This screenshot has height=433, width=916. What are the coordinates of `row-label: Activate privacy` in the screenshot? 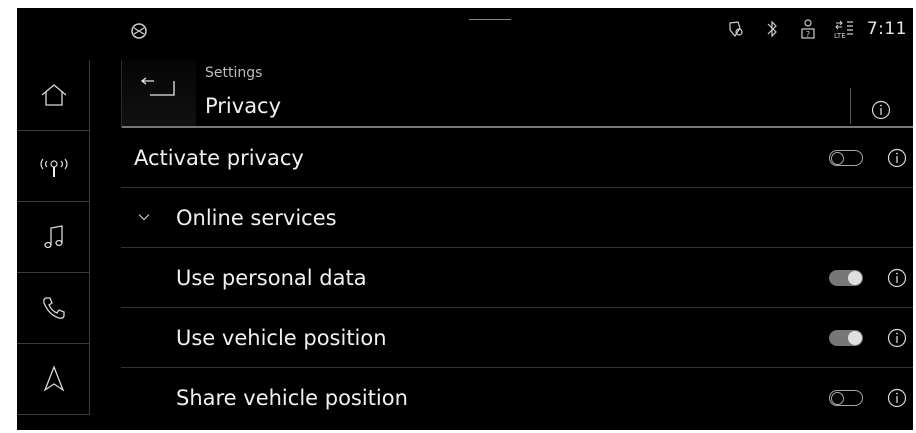 It's located at (219, 157).